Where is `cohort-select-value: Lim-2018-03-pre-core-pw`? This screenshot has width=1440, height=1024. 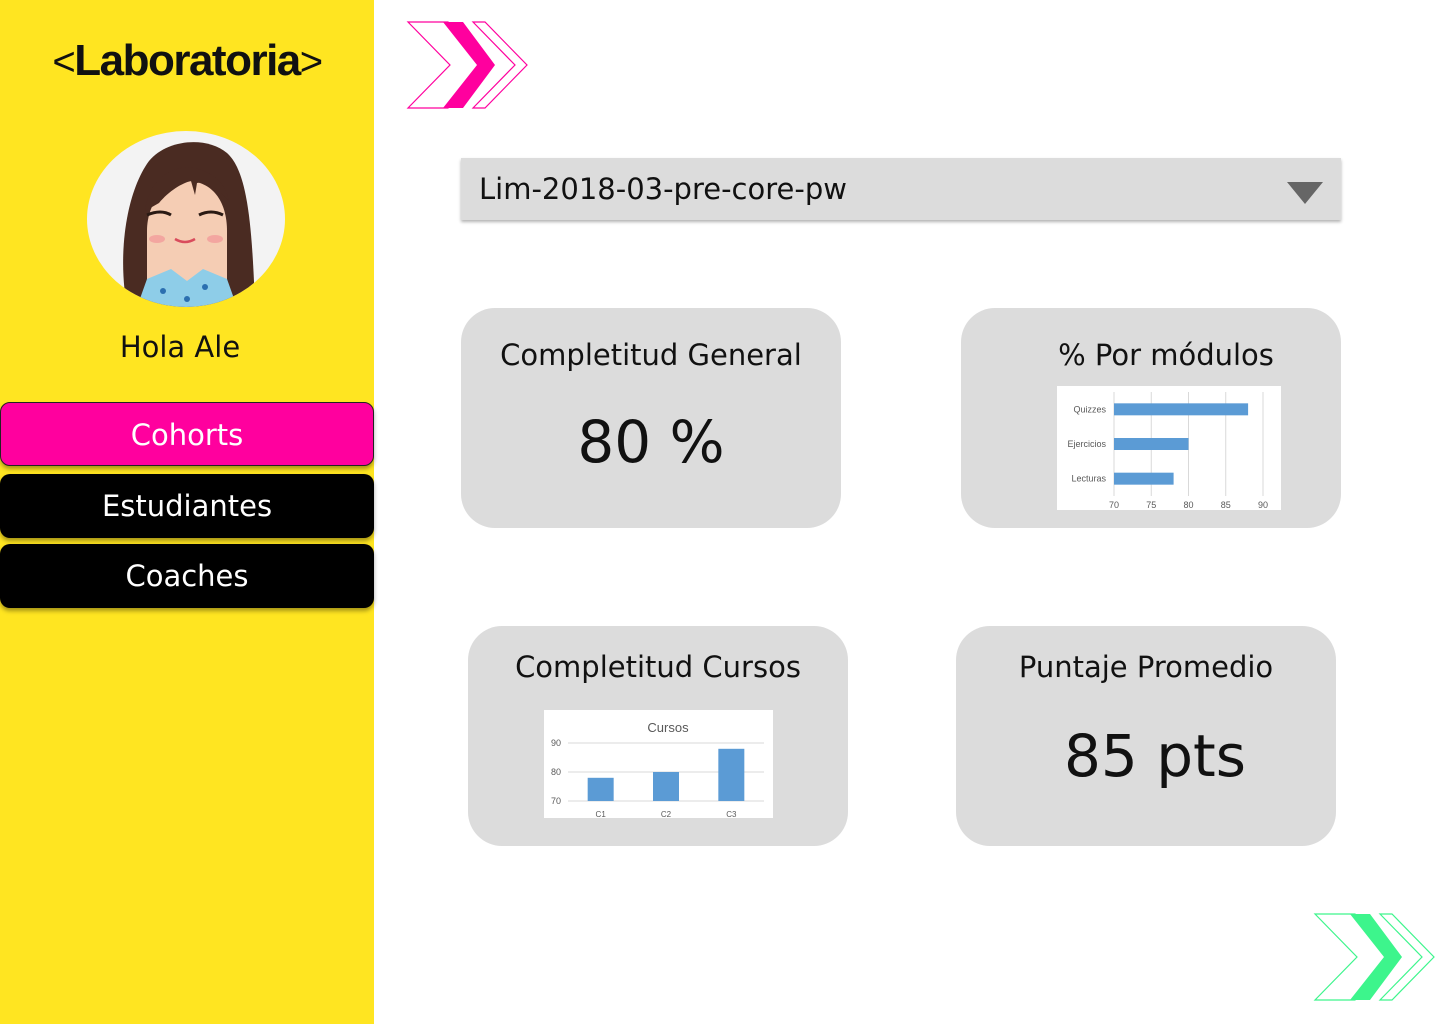 cohort-select-value: Lim-2018-03-pre-core-pw is located at coordinates (663, 189).